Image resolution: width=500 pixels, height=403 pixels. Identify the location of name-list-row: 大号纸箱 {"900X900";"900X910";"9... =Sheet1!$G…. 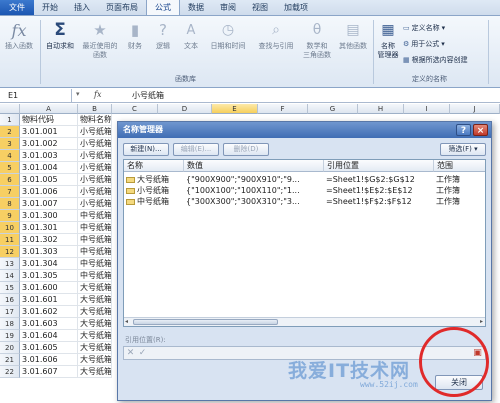
(304, 179).